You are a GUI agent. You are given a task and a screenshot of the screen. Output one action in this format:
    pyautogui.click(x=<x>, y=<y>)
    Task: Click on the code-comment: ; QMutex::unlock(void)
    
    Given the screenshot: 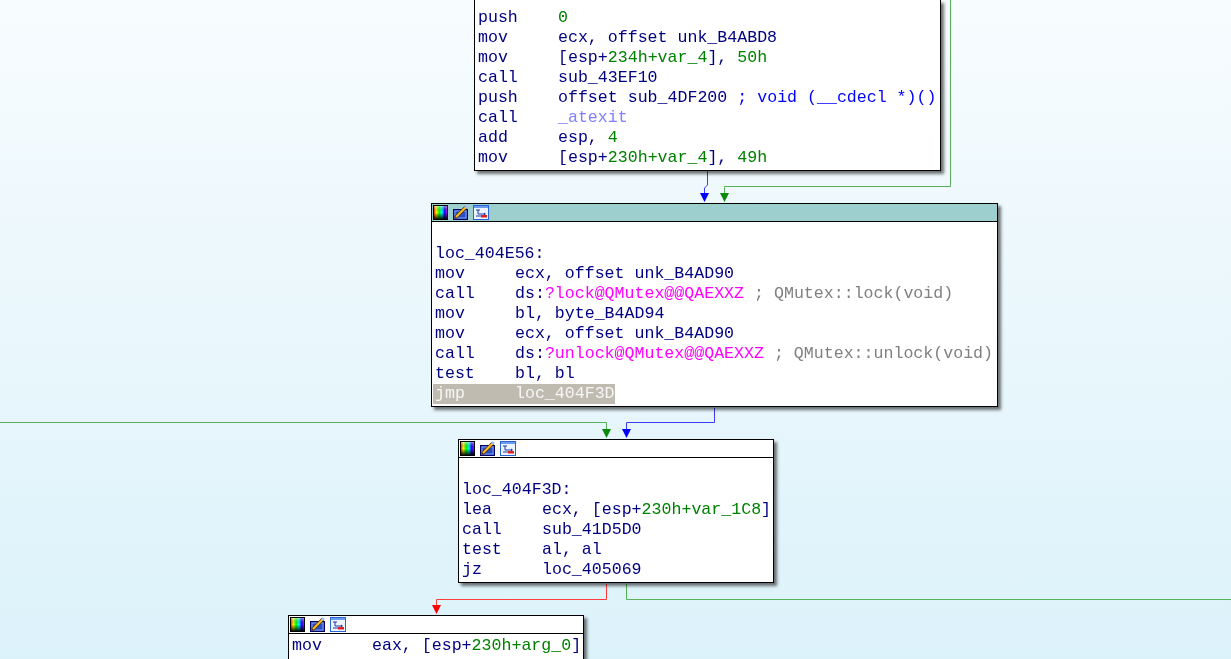 What is the action you would take?
    pyautogui.click(x=883, y=354)
    